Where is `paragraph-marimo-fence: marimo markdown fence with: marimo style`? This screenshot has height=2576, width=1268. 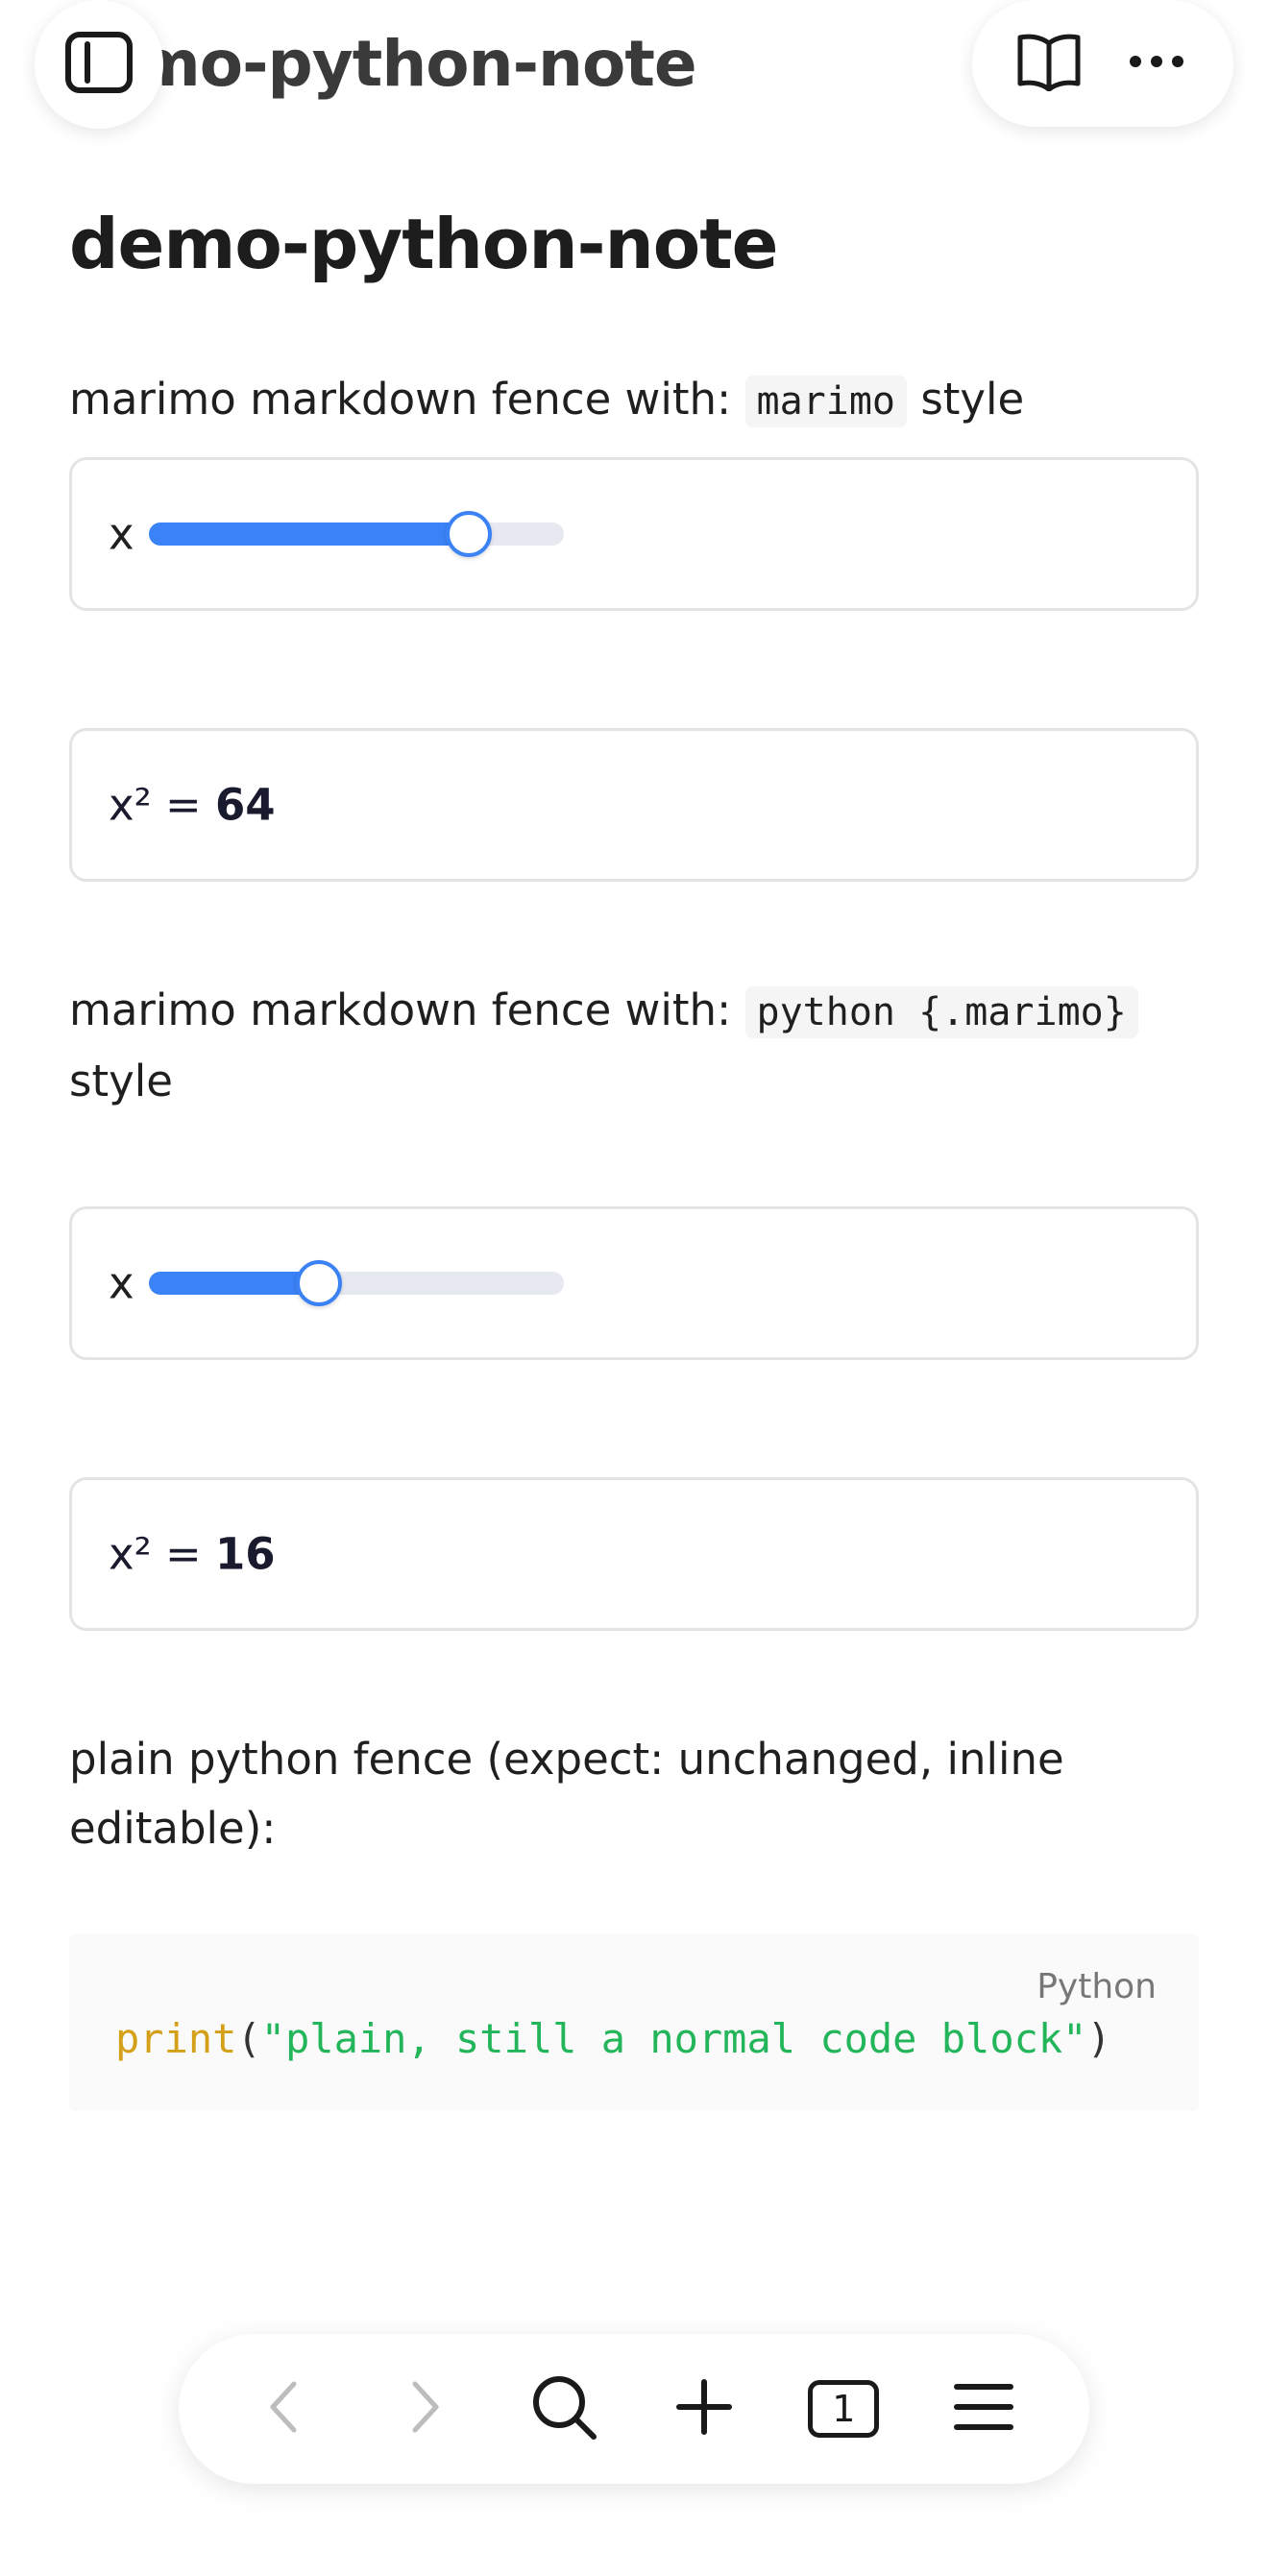 paragraph-marimo-fence: marimo markdown fence with: marimo style is located at coordinates (634, 401).